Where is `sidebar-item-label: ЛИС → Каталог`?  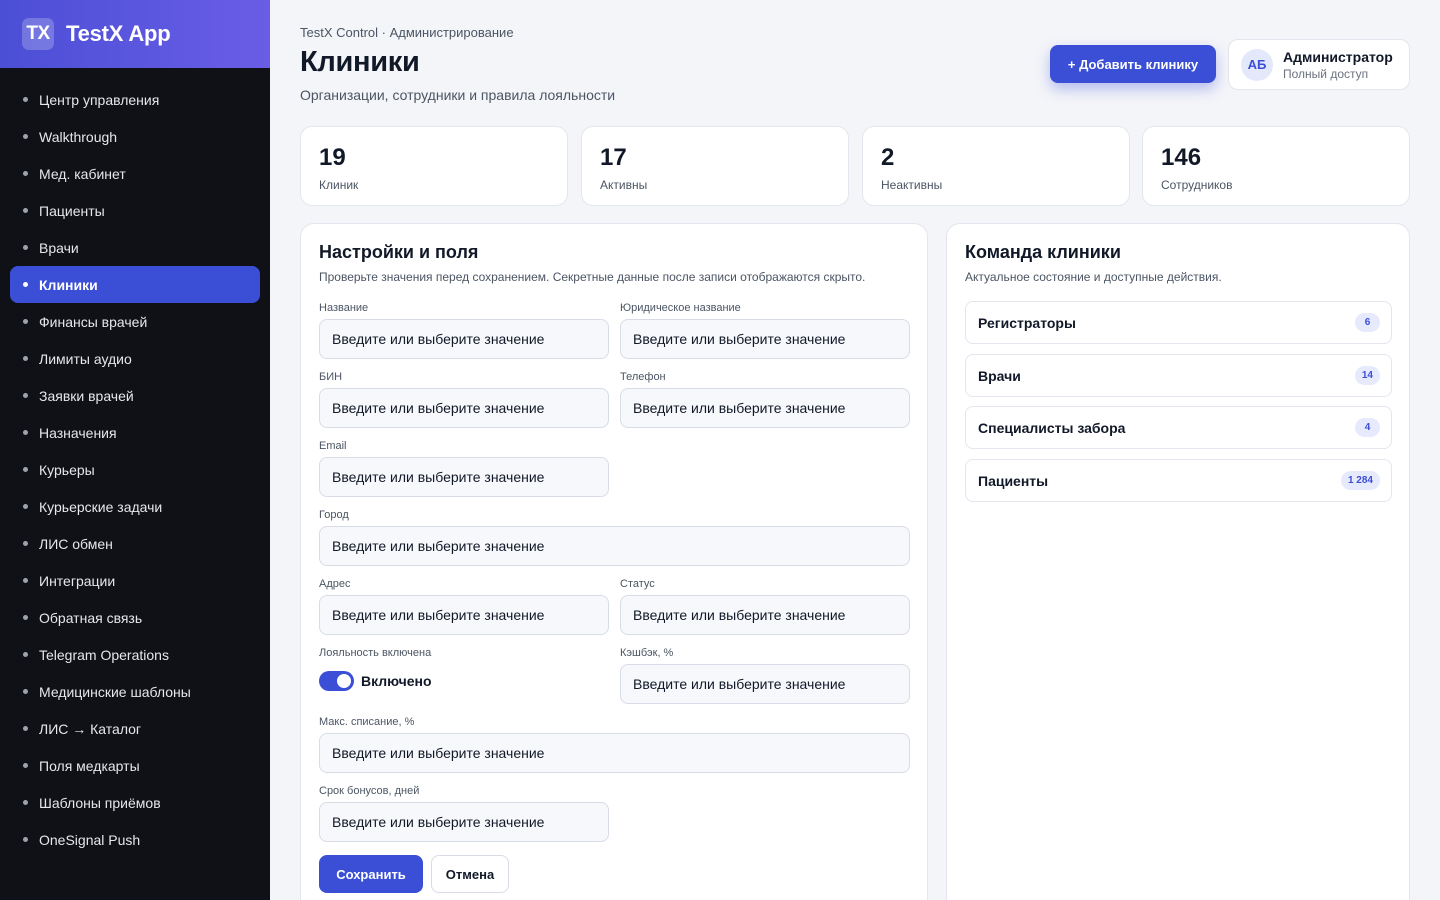 sidebar-item-label: ЛИС → Каталог is located at coordinates (90, 728).